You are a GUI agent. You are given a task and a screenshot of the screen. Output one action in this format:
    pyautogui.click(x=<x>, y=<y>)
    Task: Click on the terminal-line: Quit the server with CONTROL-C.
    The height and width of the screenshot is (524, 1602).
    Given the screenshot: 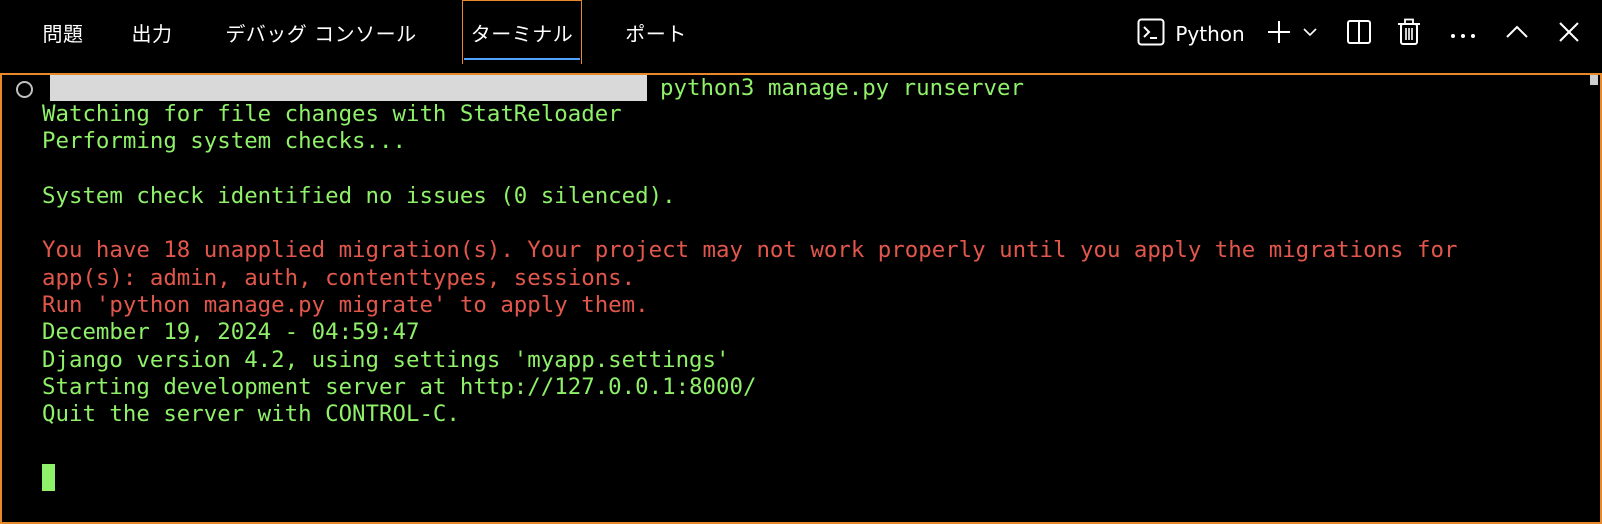 What is the action you would take?
    pyautogui.click(x=251, y=414)
    